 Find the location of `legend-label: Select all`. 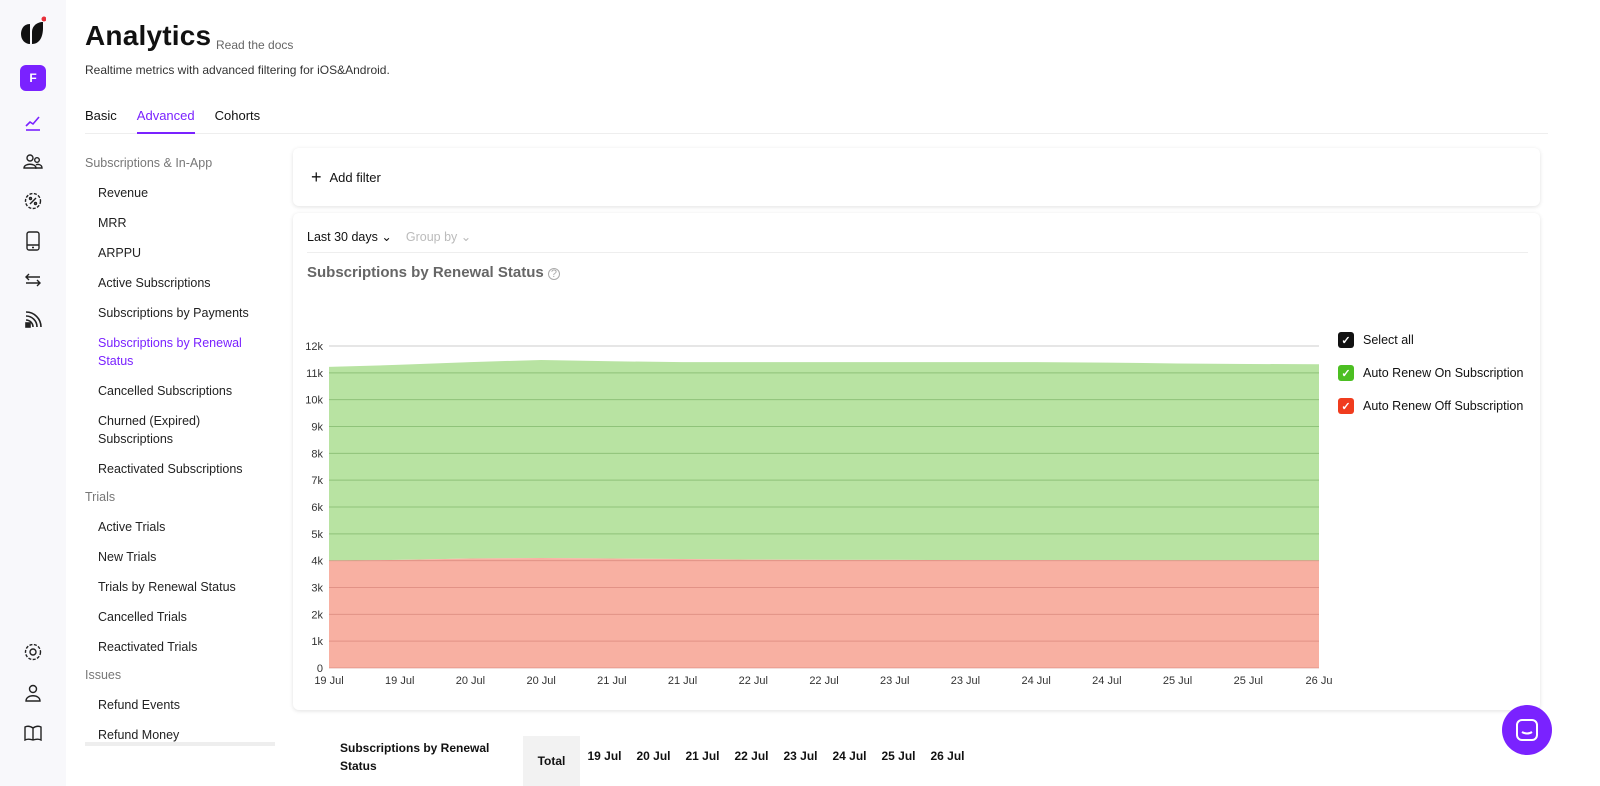

legend-label: Select all is located at coordinates (1388, 340).